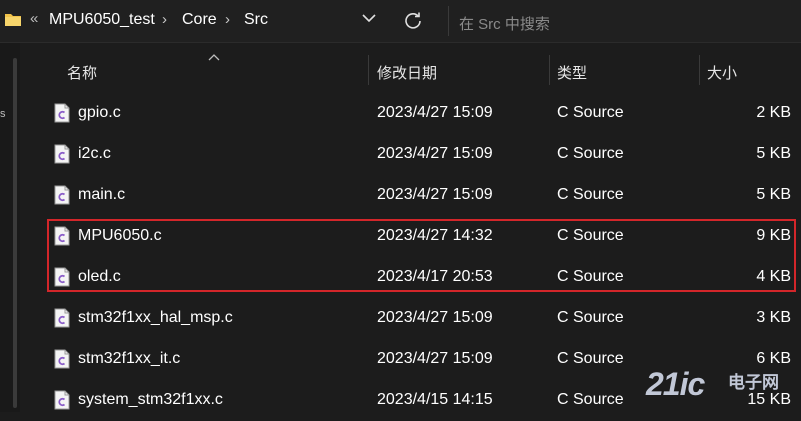  Describe the element at coordinates (3, 114) in the screenshot. I see `nav-pane-label: s` at that location.